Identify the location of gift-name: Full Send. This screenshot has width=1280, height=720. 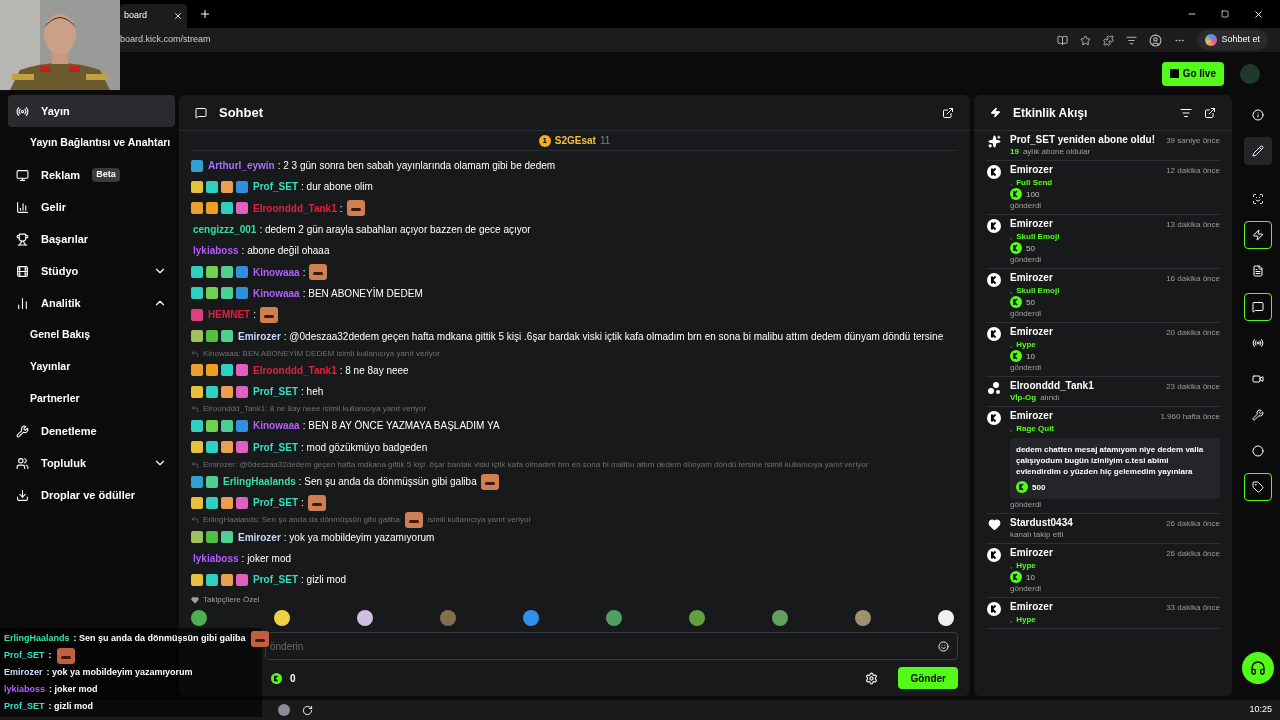
(1034, 182).